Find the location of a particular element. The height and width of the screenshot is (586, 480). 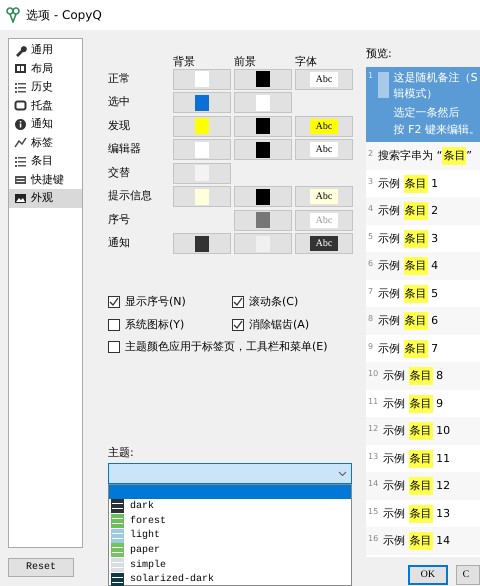

preview-item: 3 示例 条目 1 is located at coordinates (423, 184).